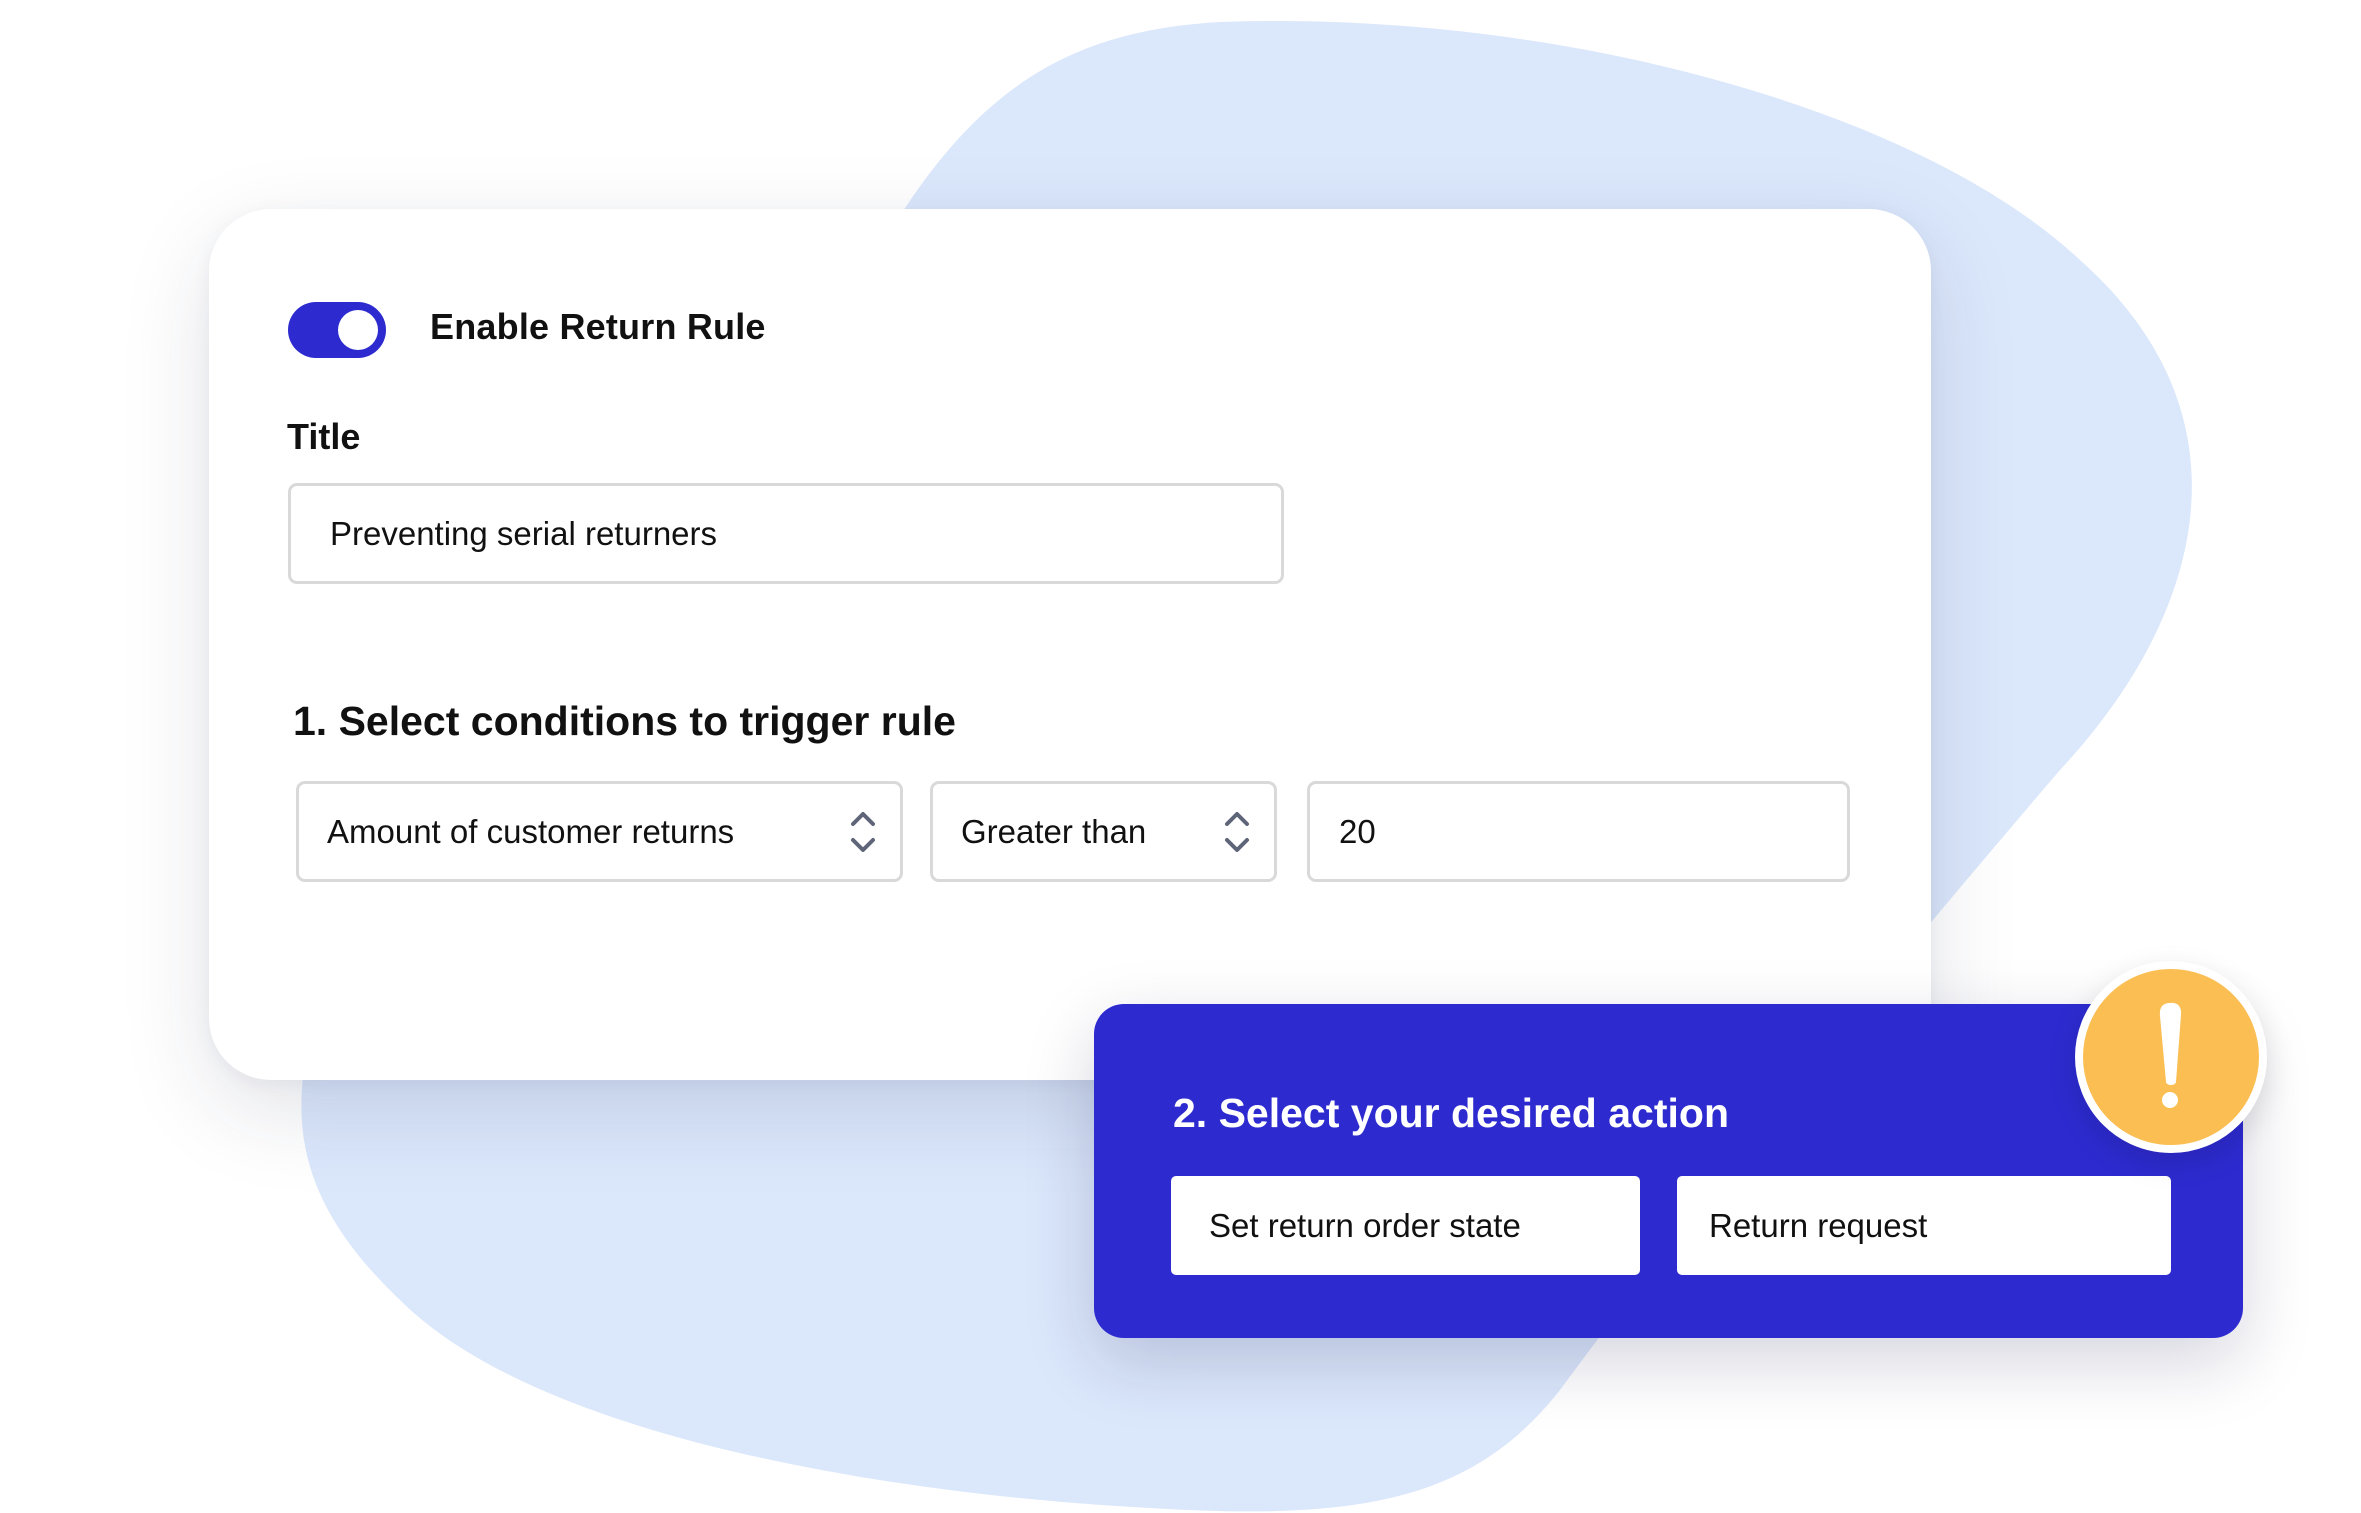 The width and height of the screenshot is (2361, 1513). What do you see at coordinates (624, 721) in the screenshot?
I see `conditions-heading: 1. Select conditions to trigger rule` at bounding box center [624, 721].